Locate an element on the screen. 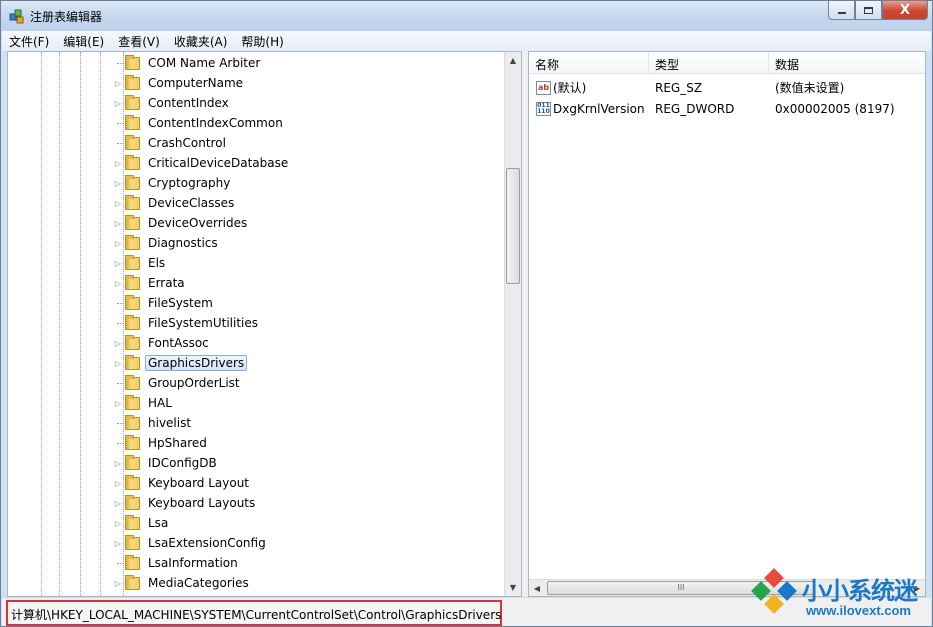  tree-item: ▷ Errata is located at coordinates (150, 283).